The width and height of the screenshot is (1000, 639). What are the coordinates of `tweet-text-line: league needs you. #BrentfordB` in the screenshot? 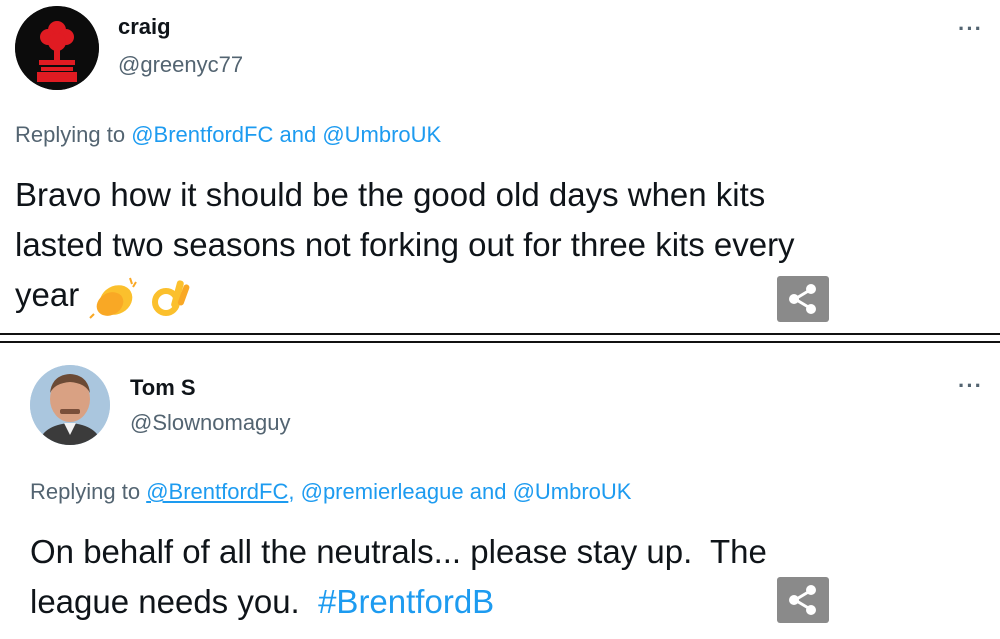 It's located at (505, 602).